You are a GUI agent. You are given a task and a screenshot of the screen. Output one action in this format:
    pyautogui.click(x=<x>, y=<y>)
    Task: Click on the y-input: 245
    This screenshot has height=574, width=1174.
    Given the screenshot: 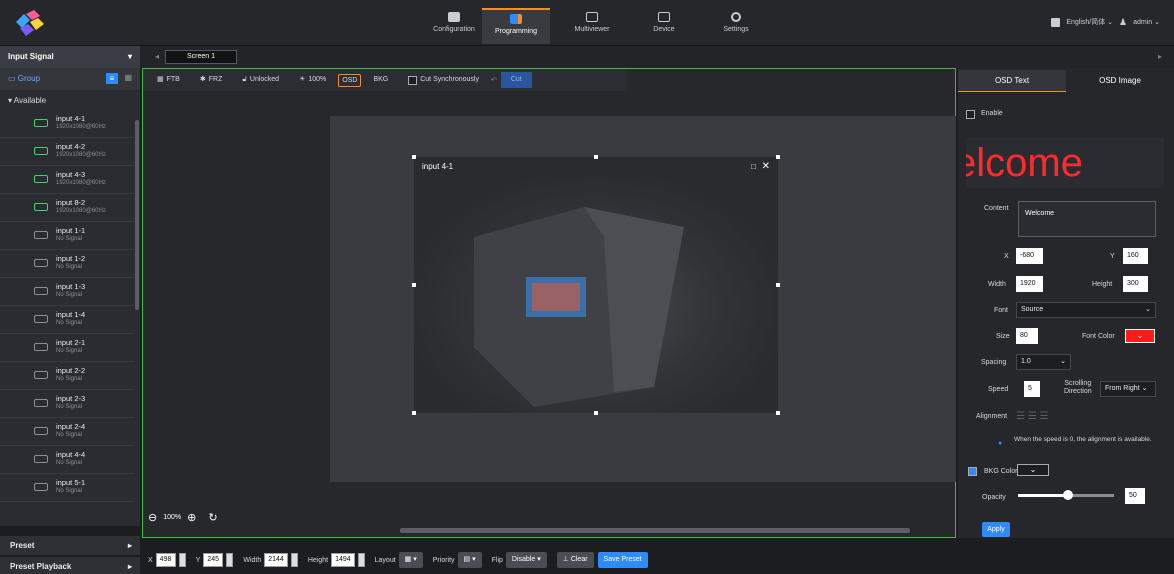 What is the action you would take?
    pyautogui.click(x=213, y=560)
    